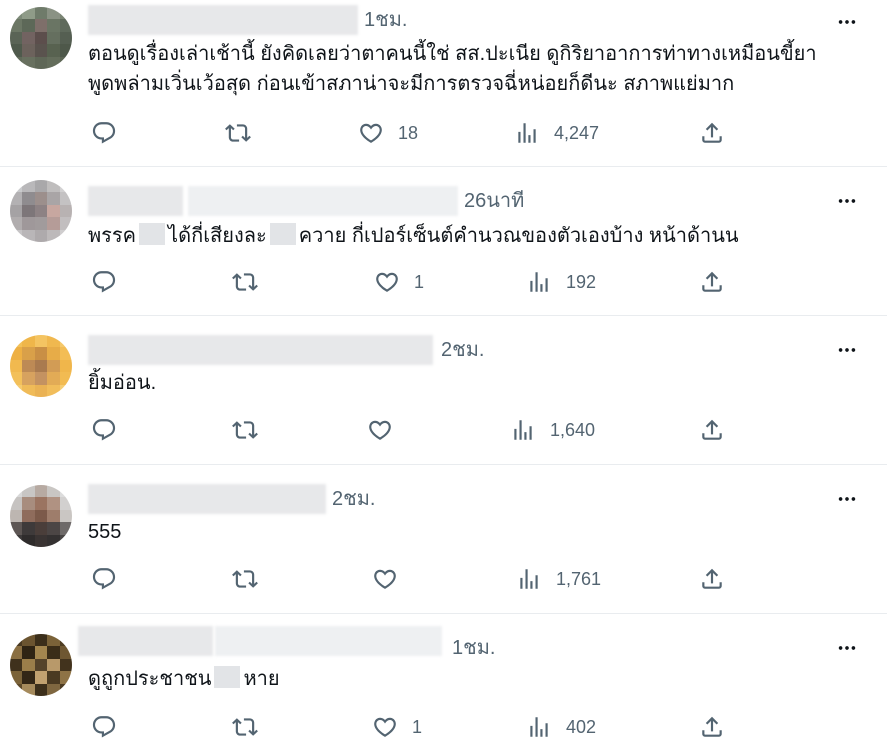 This screenshot has height=749, width=887. Describe the element at coordinates (579, 578) in the screenshot. I see `view-count: 1,761` at that location.